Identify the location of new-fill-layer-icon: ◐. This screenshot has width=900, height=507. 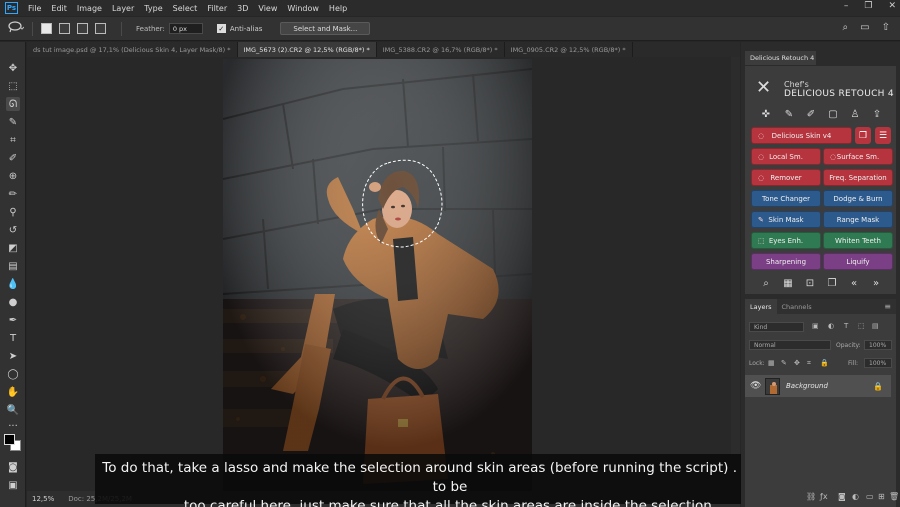
(855, 496).